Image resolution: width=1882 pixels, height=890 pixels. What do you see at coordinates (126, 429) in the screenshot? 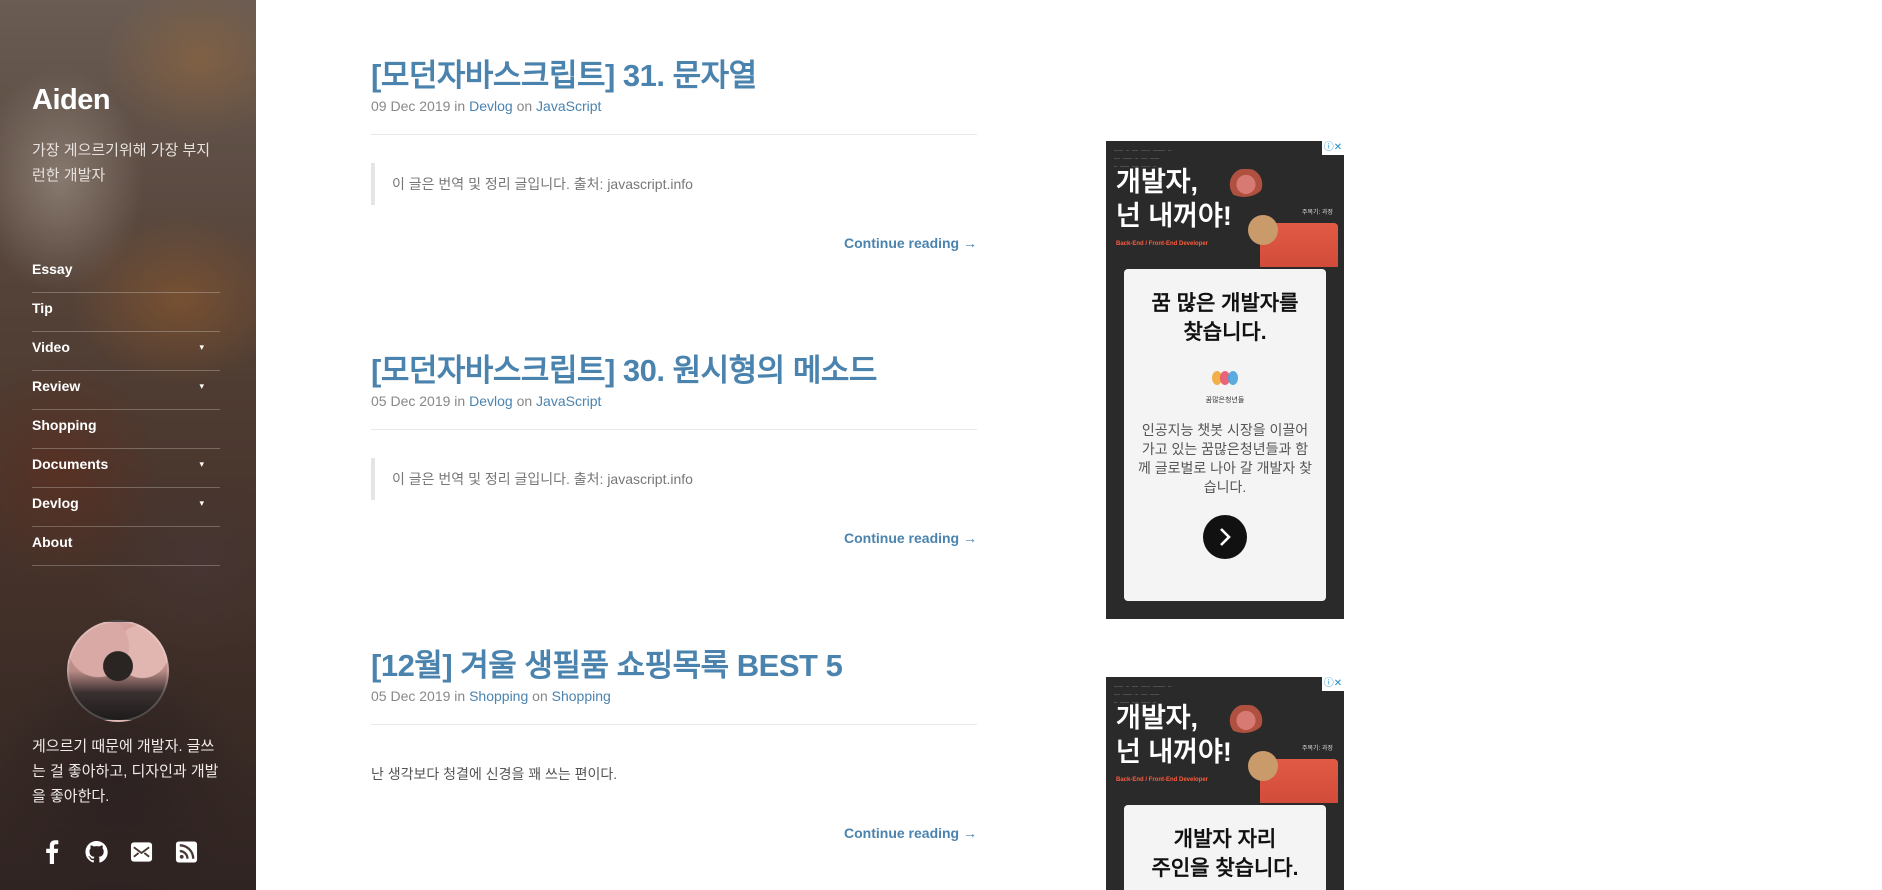
I see `sidebar-item-shopping: Shopping` at bounding box center [126, 429].